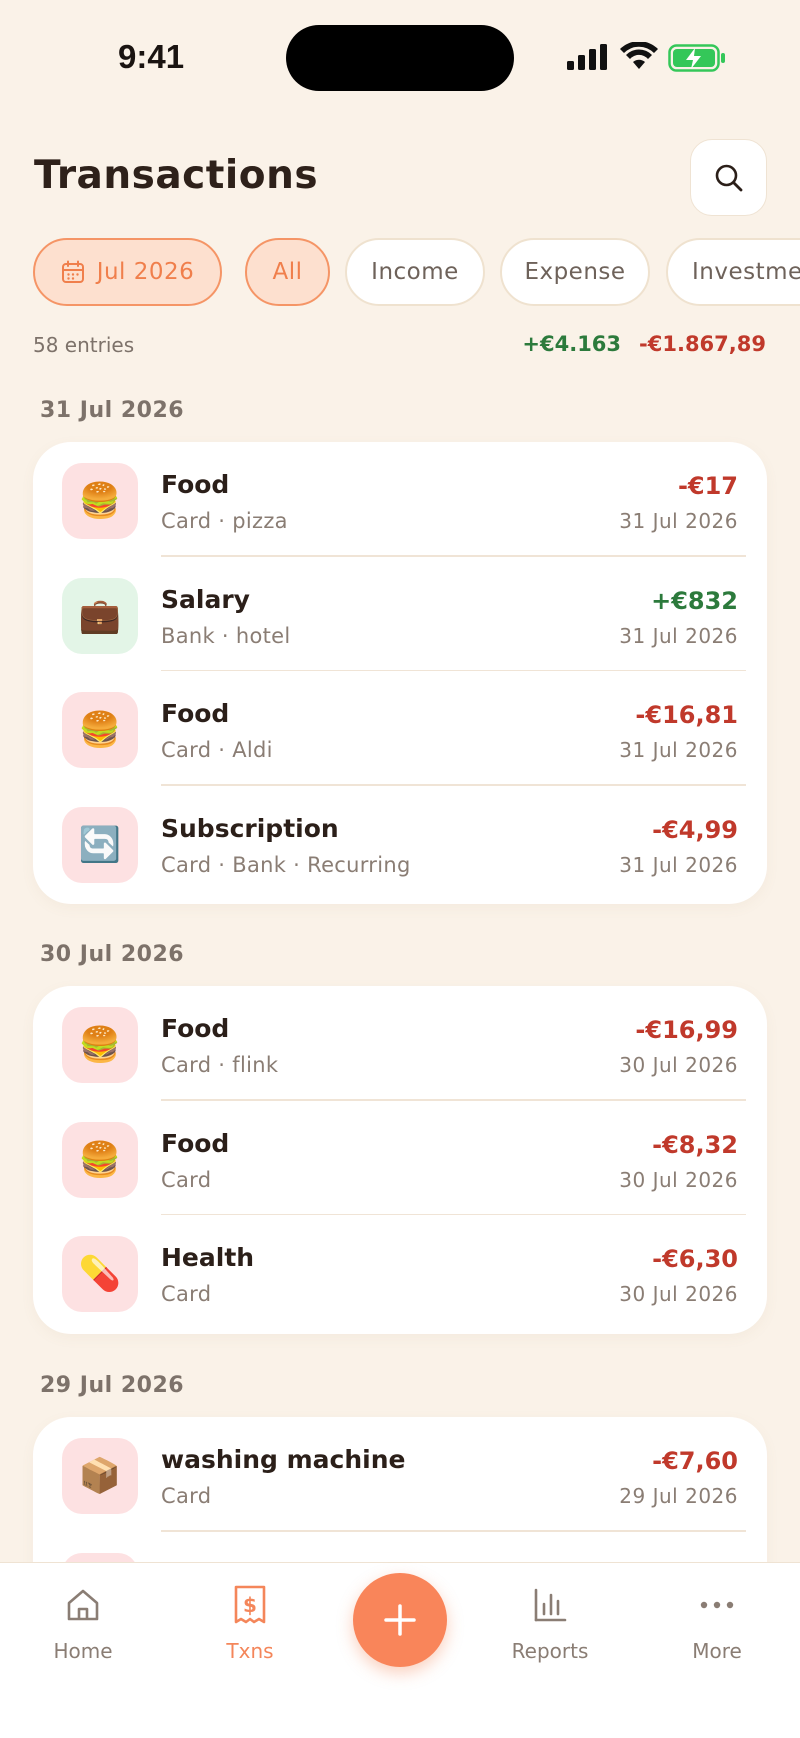 This screenshot has width=800, height=1738. I want to click on transaction-category: Health, so click(208, 1257).